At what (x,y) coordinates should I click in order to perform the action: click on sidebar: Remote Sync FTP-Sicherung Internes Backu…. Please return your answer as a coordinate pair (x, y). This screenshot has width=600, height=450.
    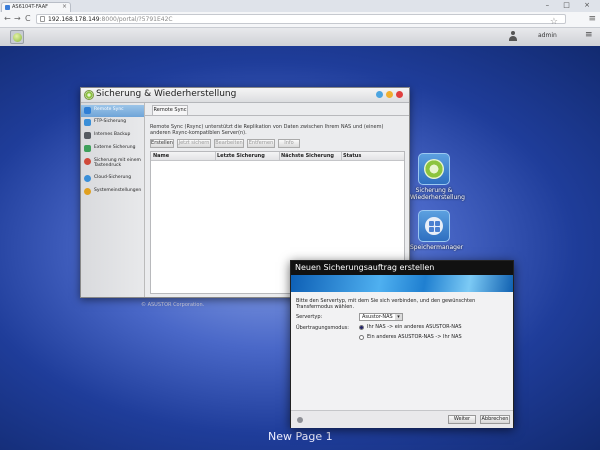
    Looking at the image, I should click on (113, 200).